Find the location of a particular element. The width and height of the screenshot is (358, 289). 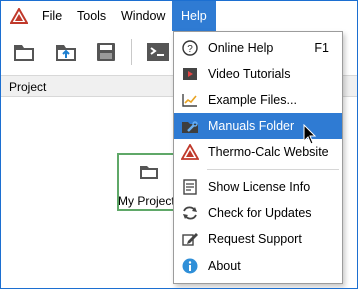

menu-item-label: Show License Info is located at coordinates (259, 187).